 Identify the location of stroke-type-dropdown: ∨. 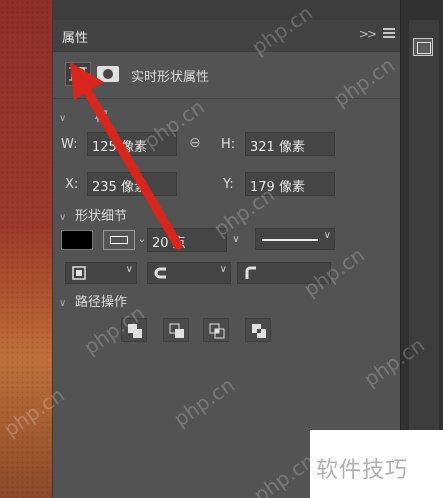
(295, 239).